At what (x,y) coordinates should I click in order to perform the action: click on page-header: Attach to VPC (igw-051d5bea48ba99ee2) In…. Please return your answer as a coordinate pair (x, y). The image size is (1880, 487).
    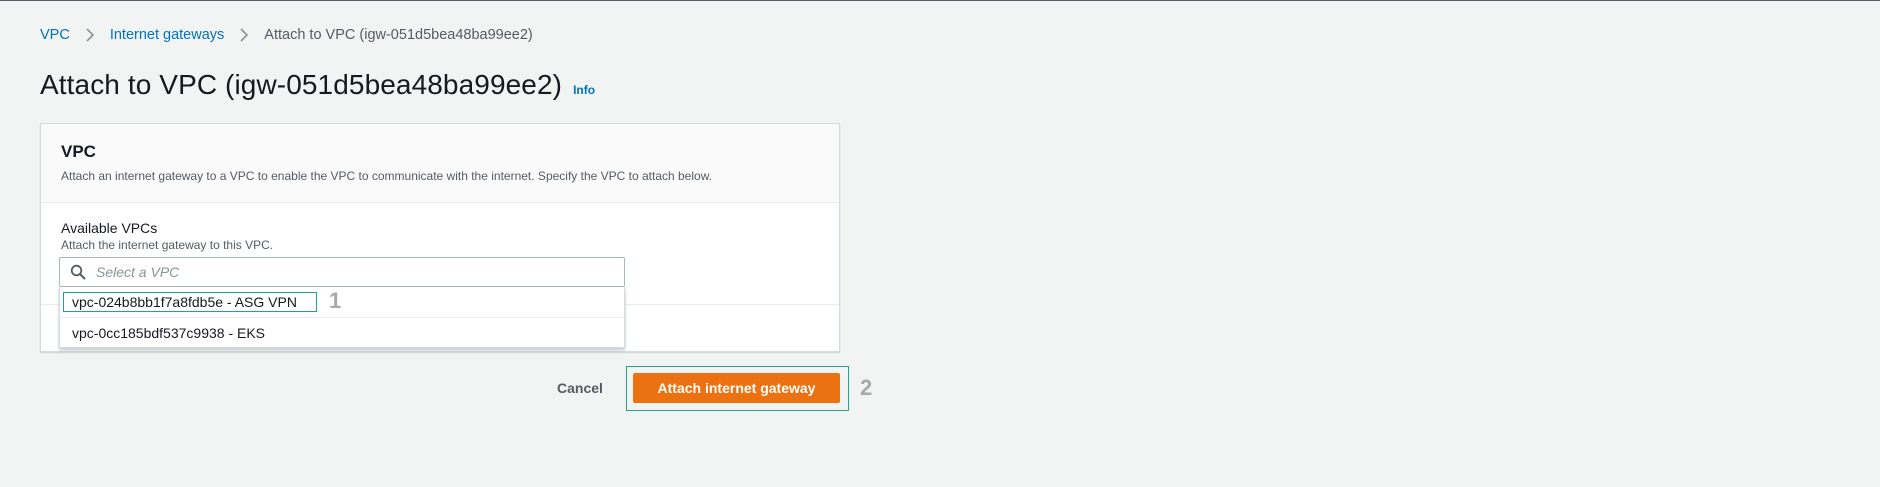
    Looking at the image, I should click on (317, 85).